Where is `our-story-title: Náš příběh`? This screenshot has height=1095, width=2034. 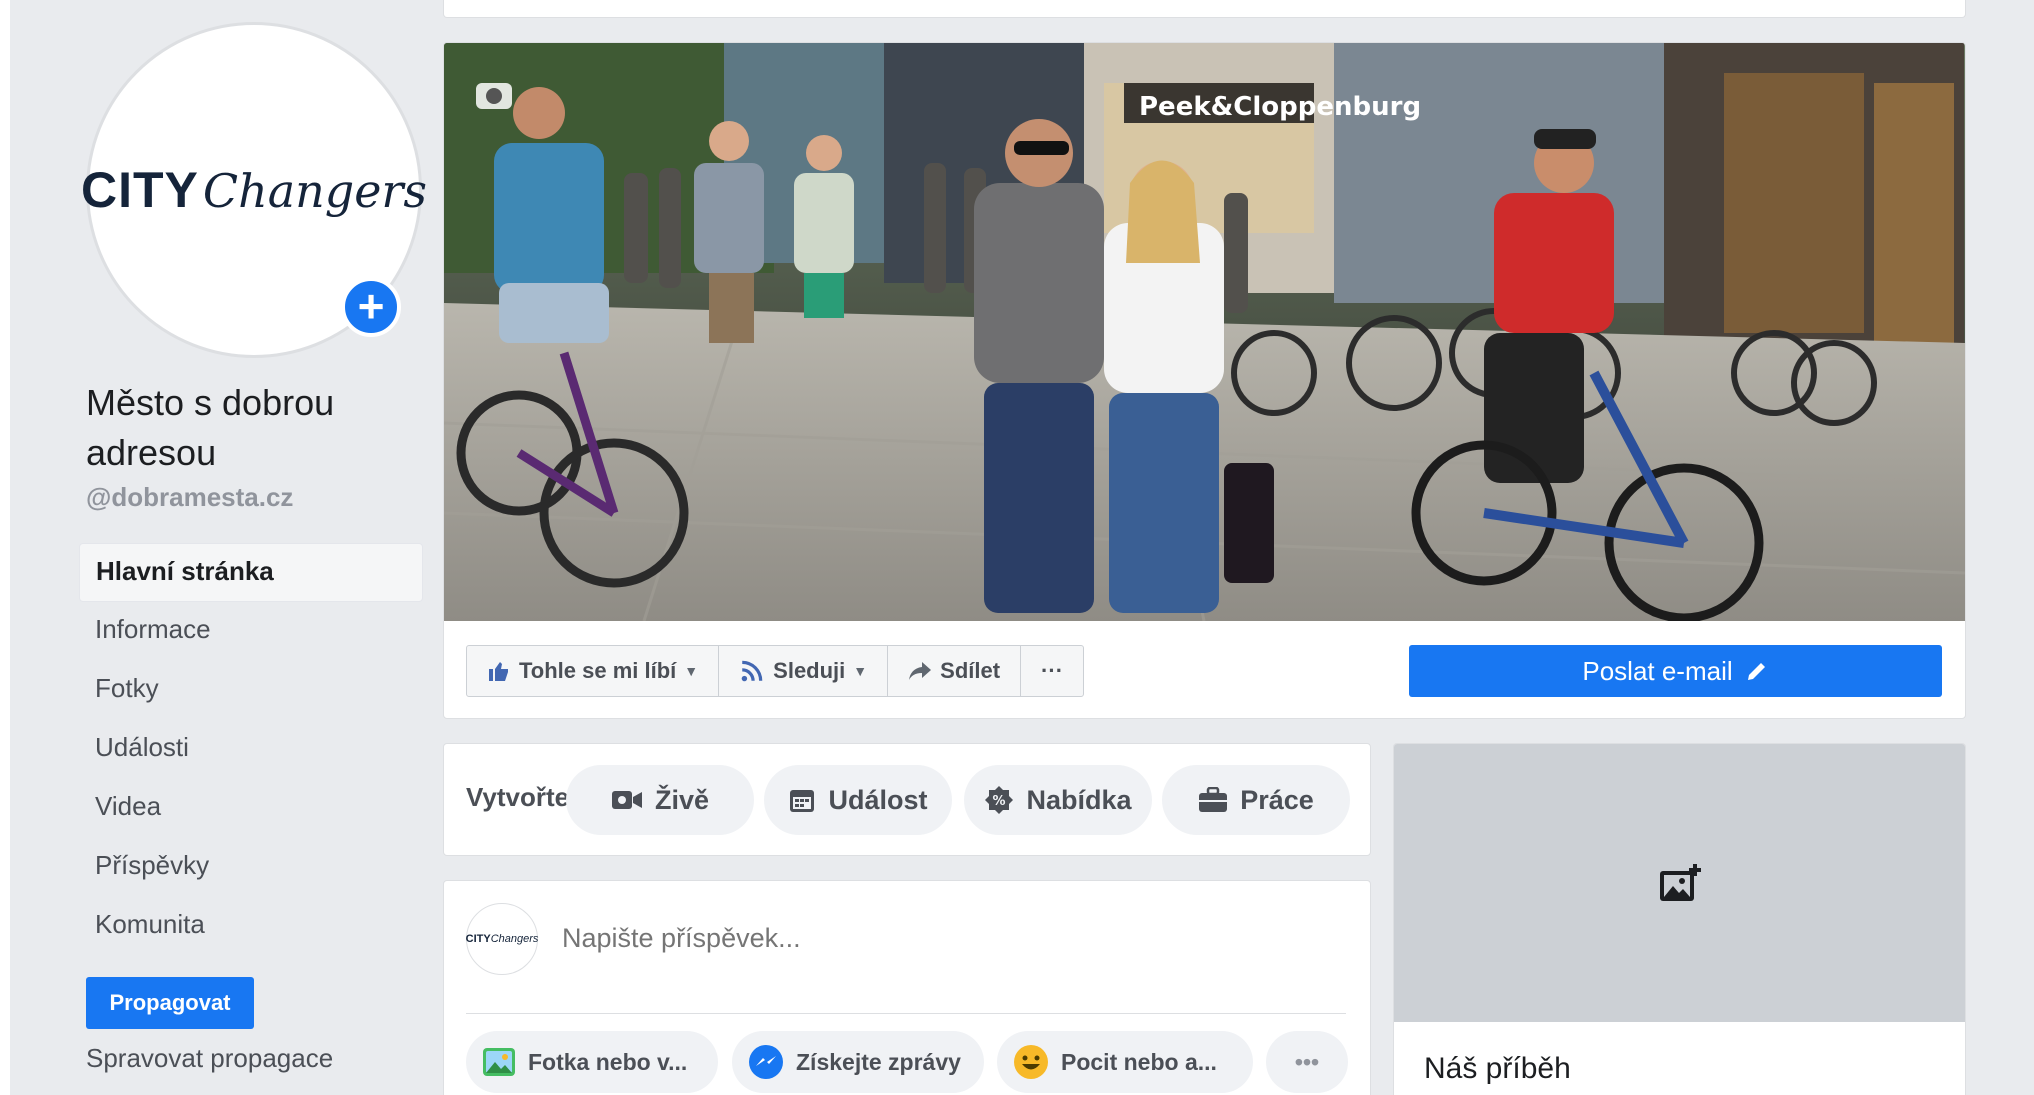
our-story-title: Náš příběh is located at coordinates (1497, 1068).